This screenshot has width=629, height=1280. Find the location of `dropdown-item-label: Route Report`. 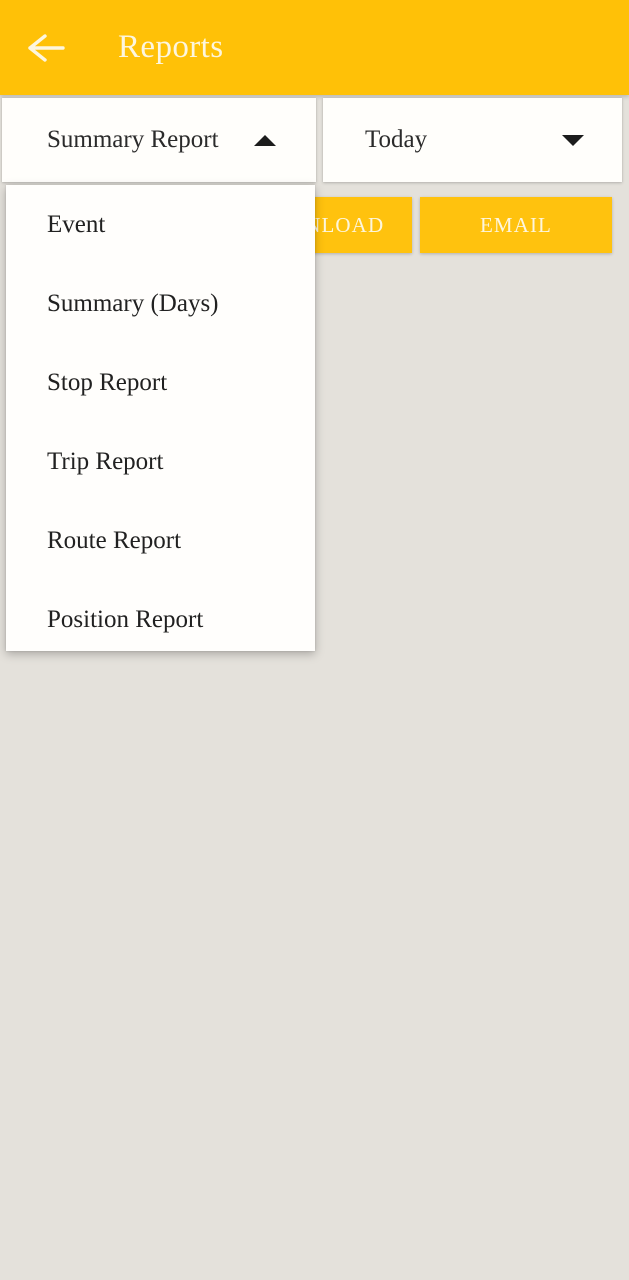

dropdown-item-label: Route Report is located at coordinates (114, 540).